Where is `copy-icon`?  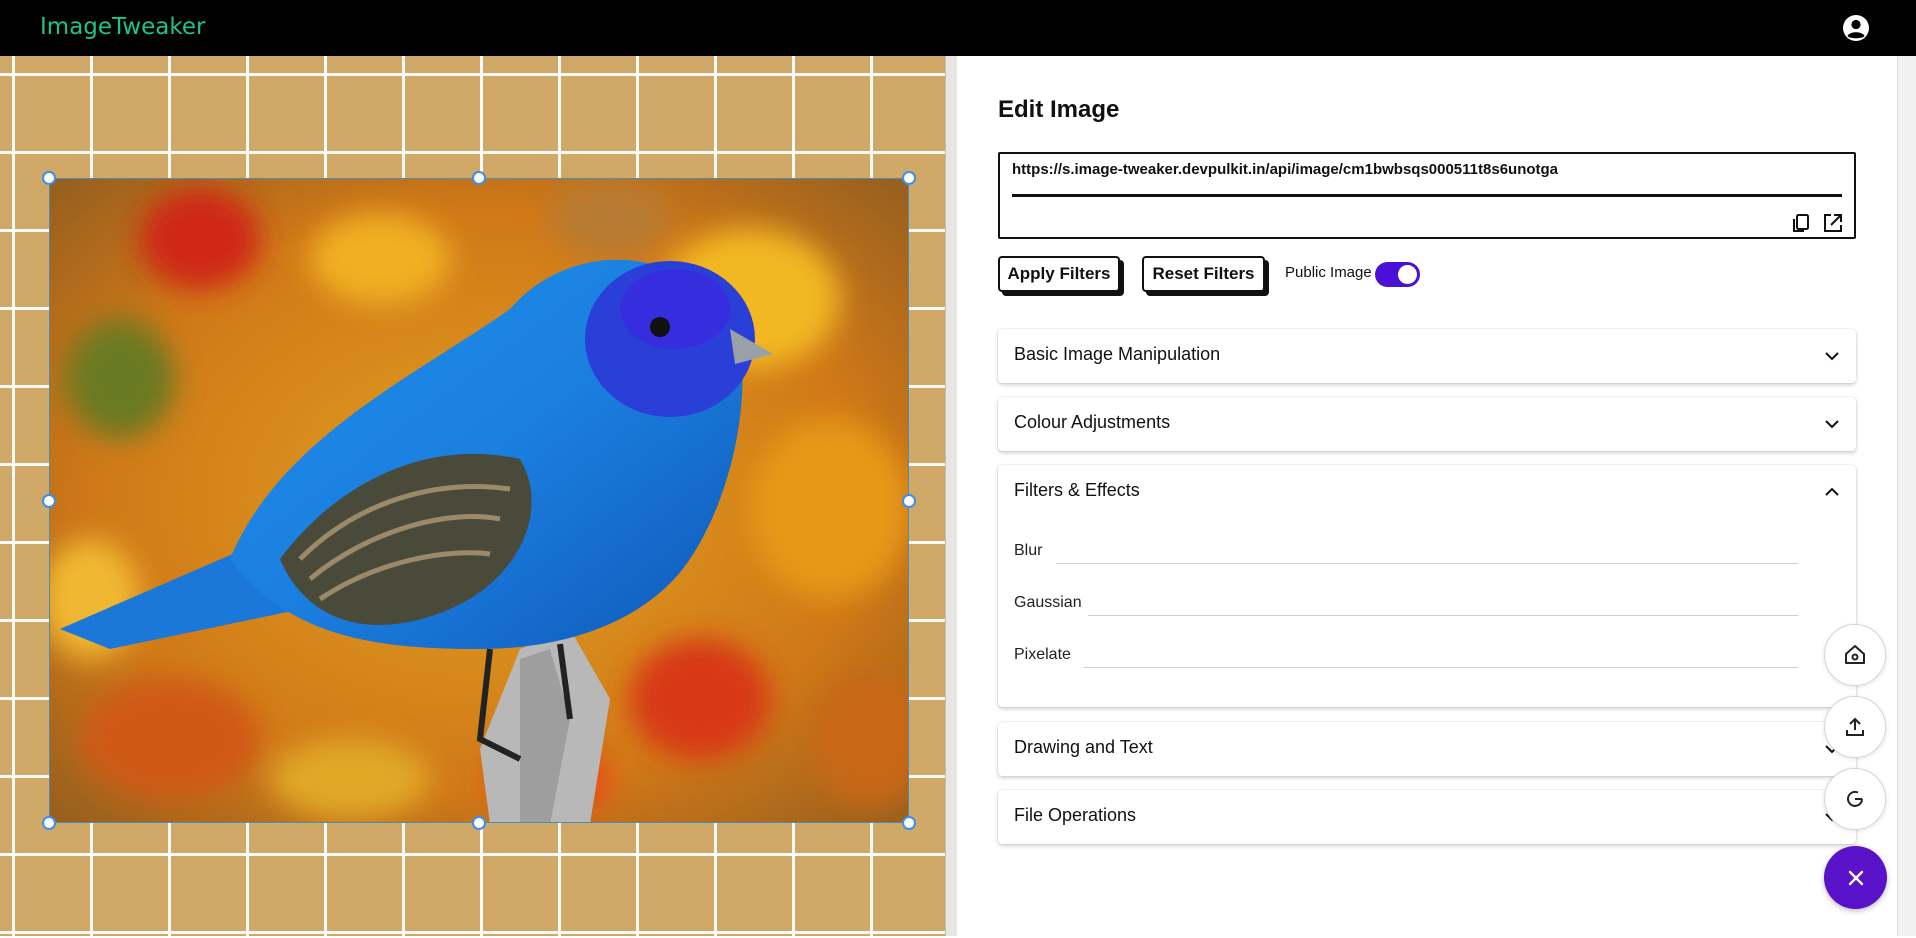 copy-icon is located at coordinates (1801, 223).